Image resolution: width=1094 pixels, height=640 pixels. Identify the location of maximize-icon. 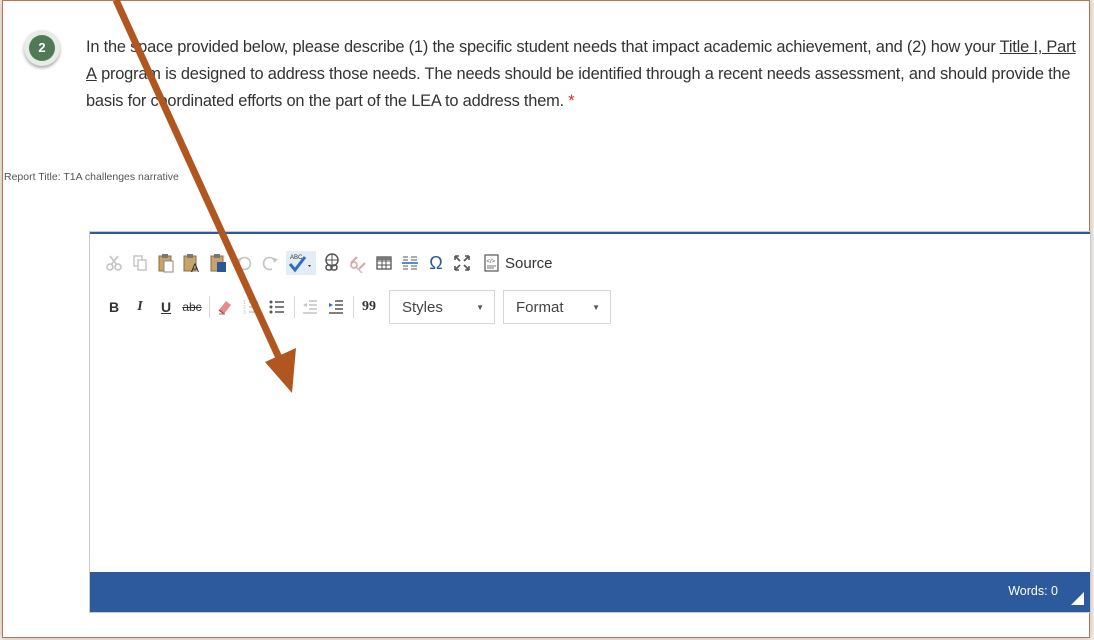
(462, 263).